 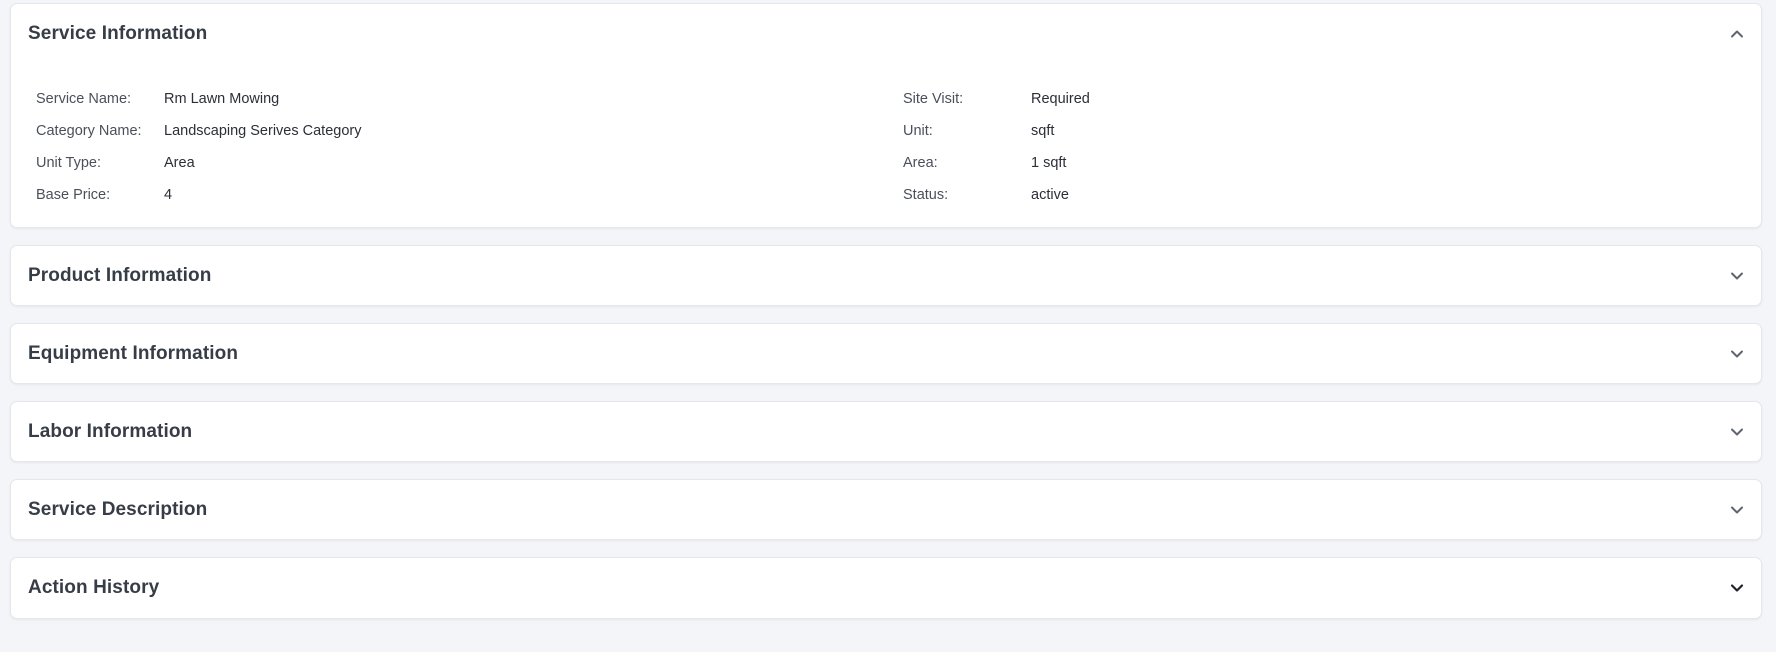 I want to click on labor-information-header: Labor Information, so click(x=886, y=431).